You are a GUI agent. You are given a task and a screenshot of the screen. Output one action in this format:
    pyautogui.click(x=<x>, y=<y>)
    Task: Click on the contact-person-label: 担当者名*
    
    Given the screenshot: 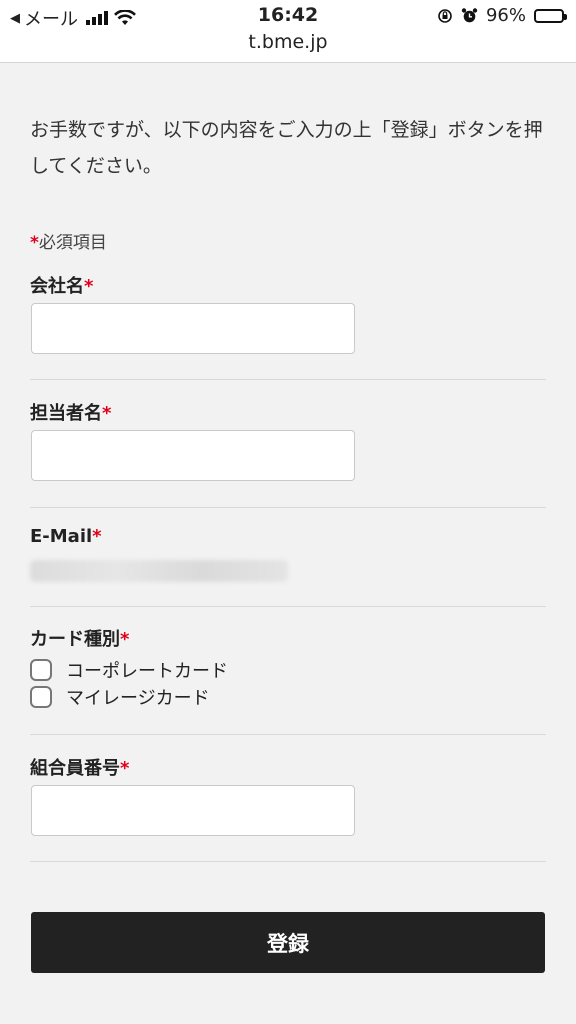 What is the action you would take?
    pyautogui.click(x=70, y=412)
    